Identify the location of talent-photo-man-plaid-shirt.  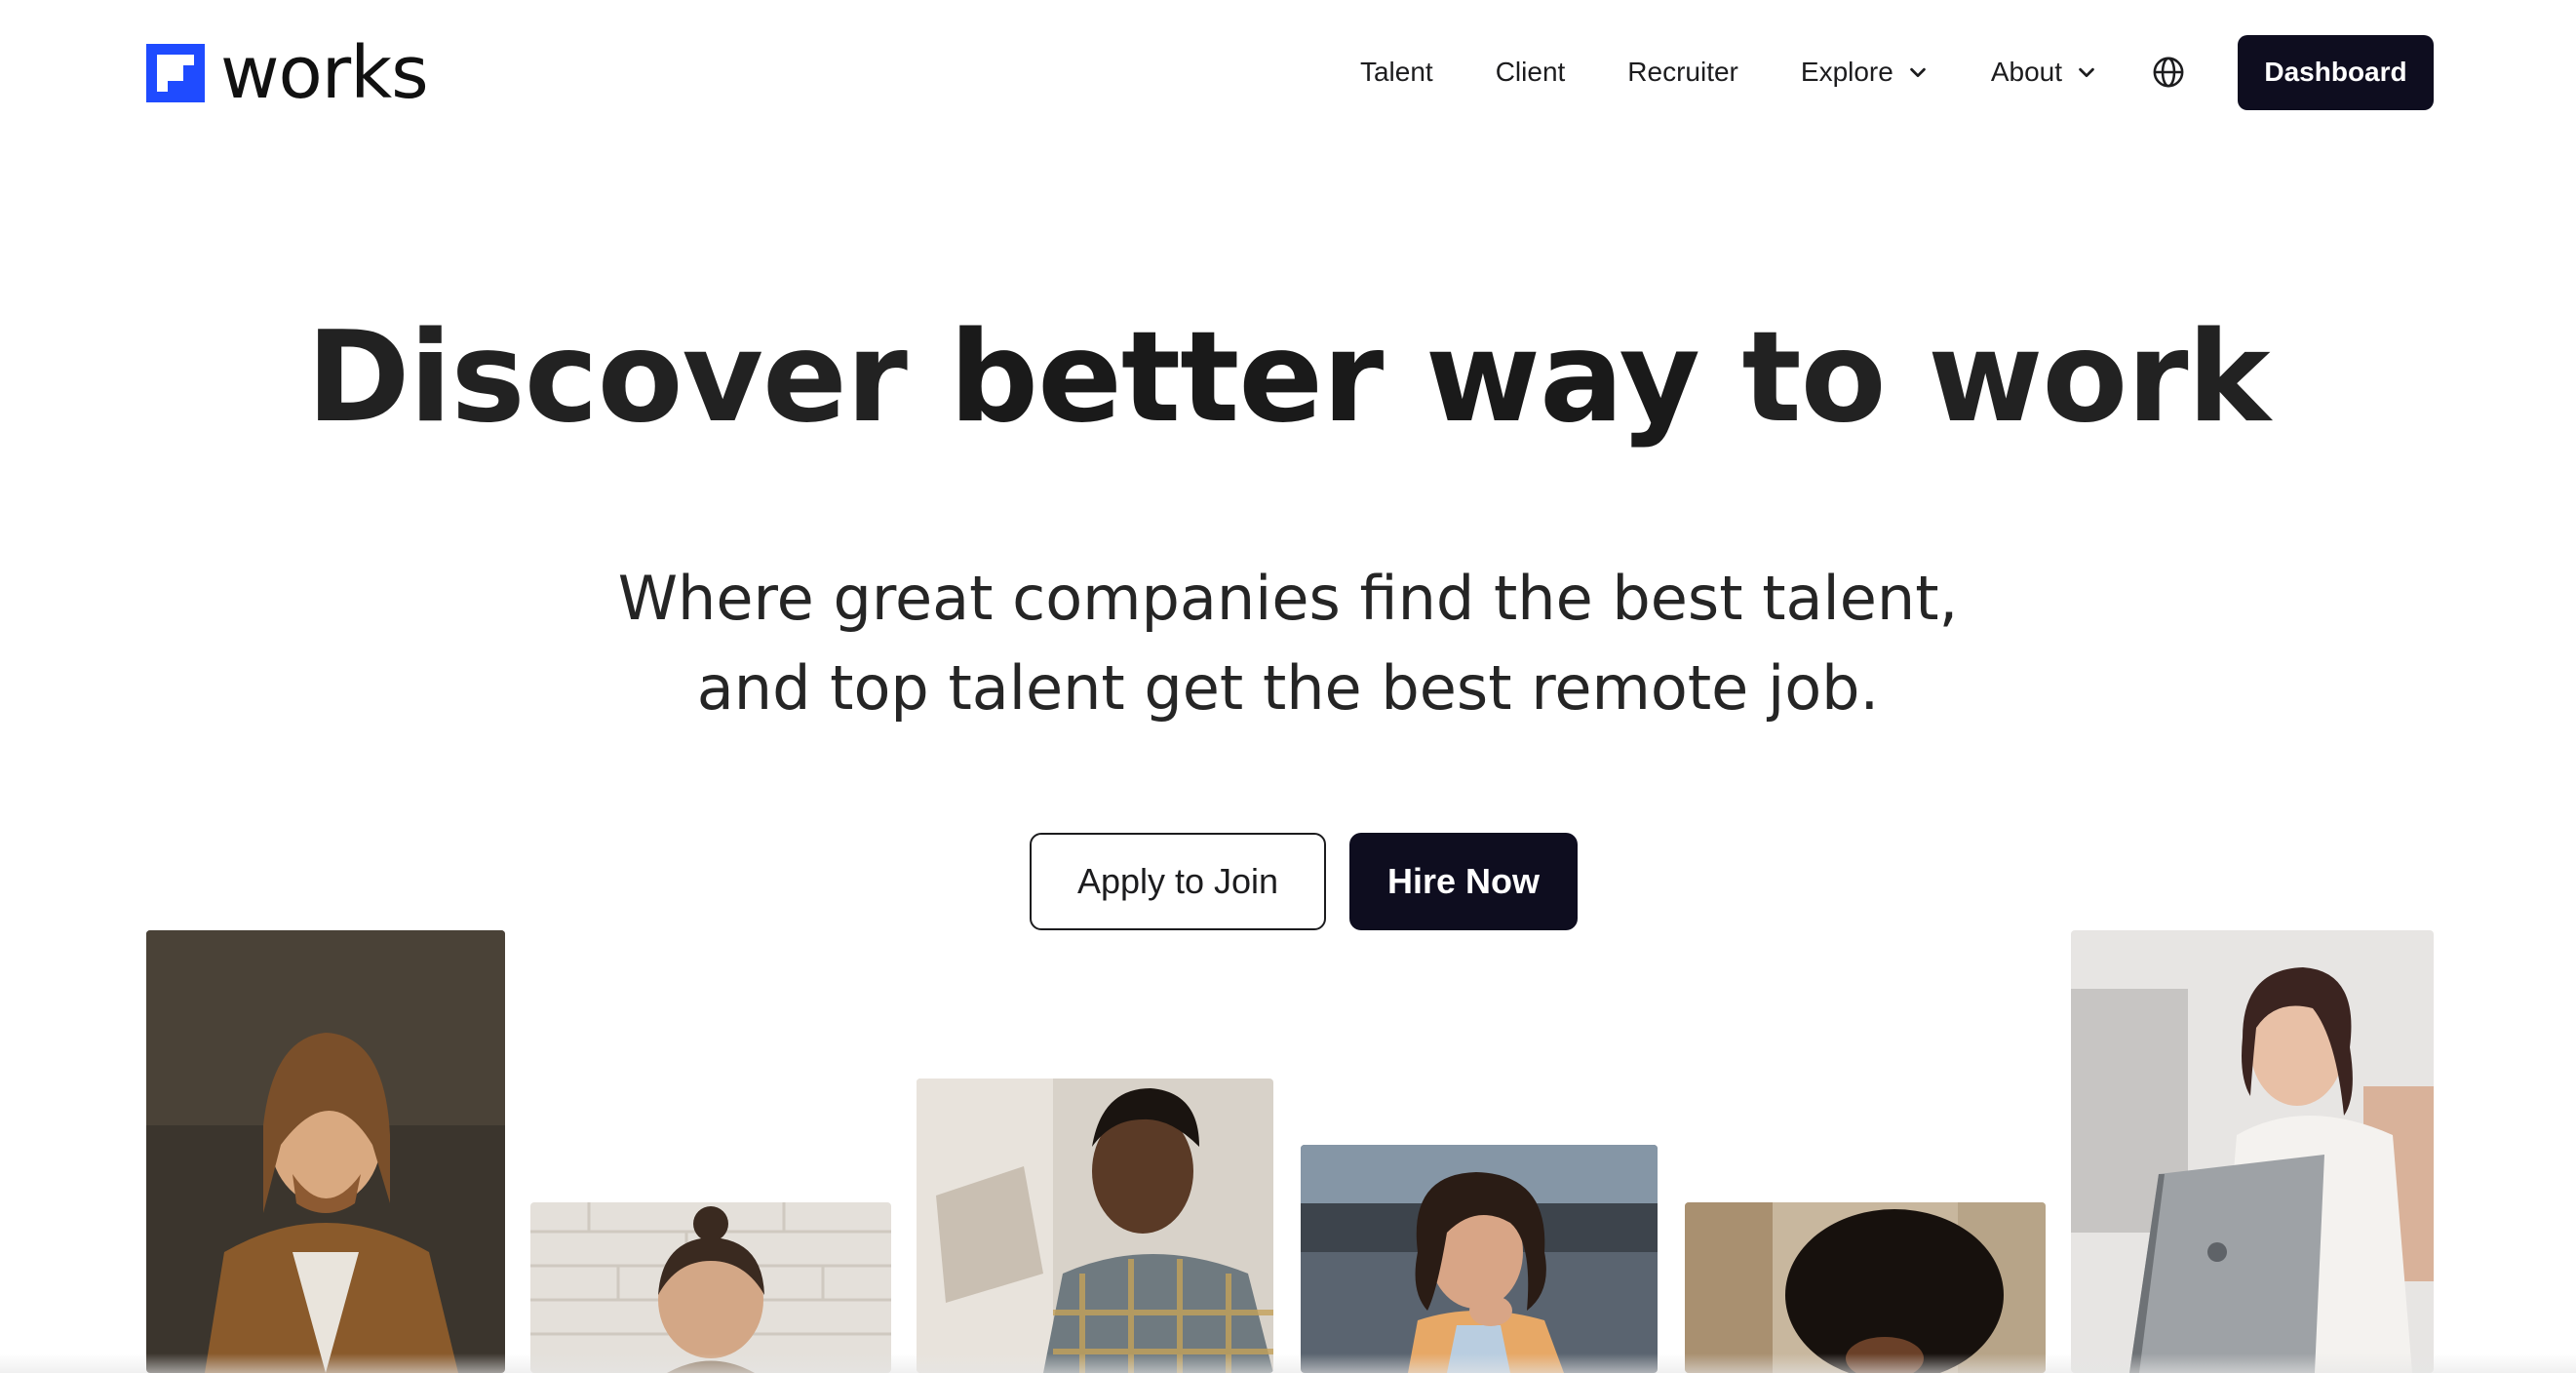
(1095, 1226).